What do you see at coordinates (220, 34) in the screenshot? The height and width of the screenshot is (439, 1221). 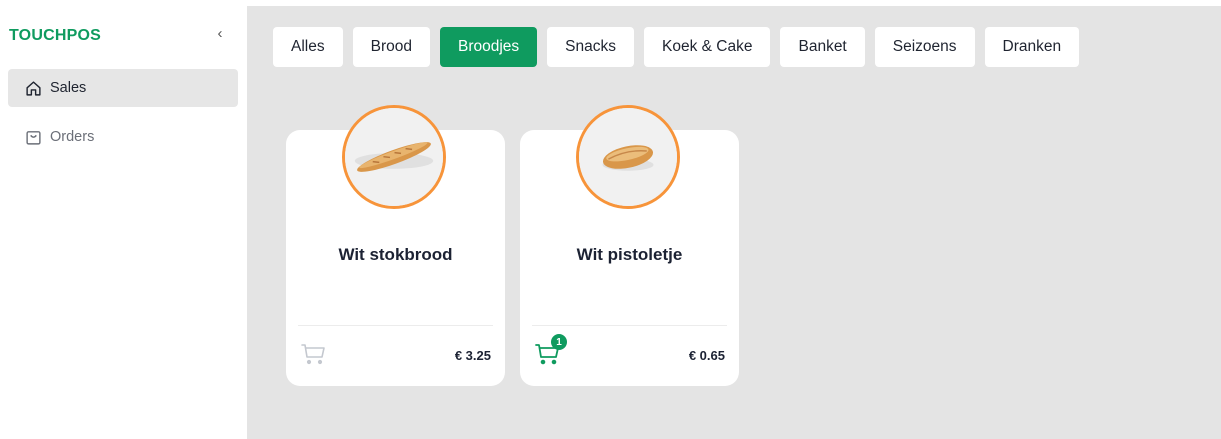 I see `chevron-left-icon: ‹` at bounding box center [220, 34].